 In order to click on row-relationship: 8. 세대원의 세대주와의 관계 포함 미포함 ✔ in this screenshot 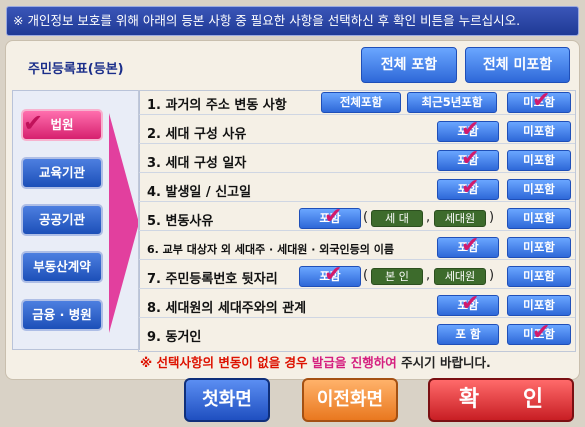, I will do `click(357, 305)`.